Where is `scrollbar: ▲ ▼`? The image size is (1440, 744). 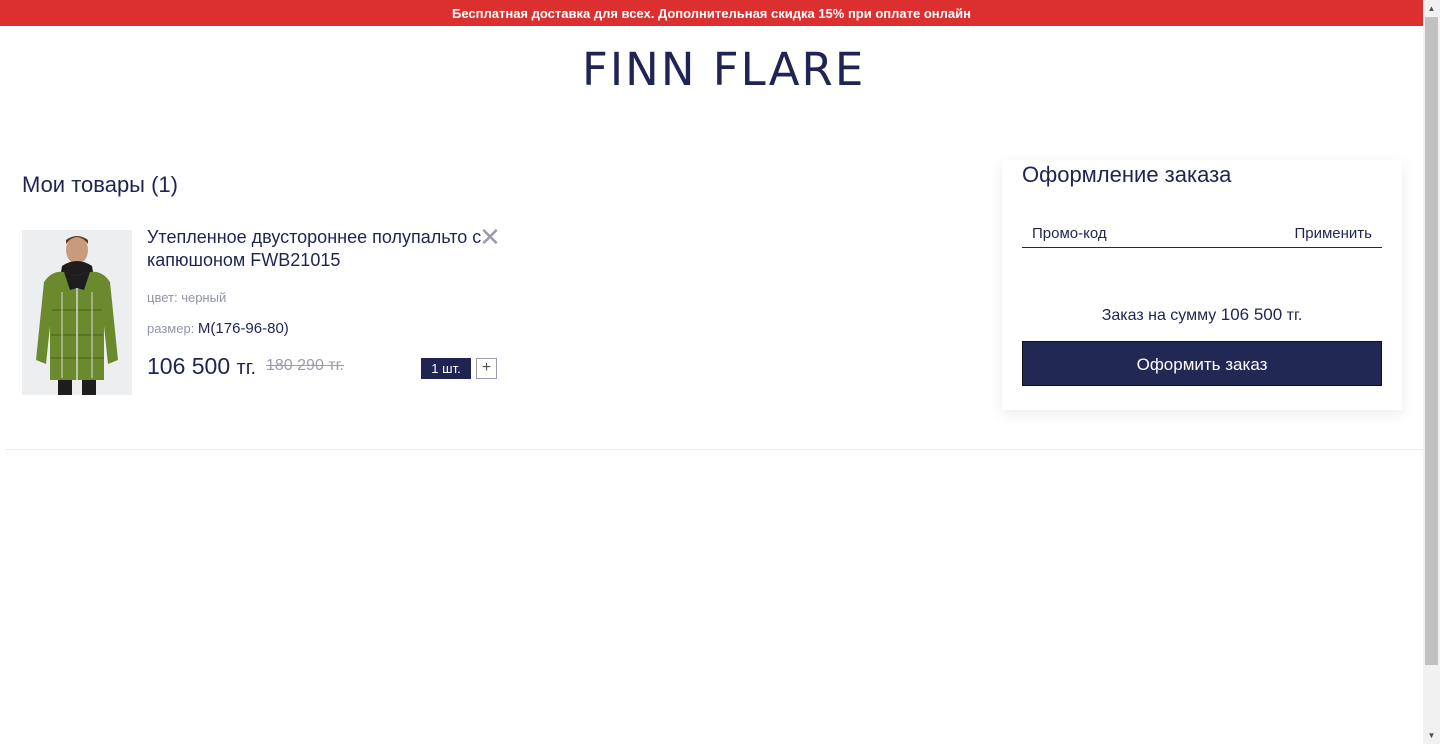 scrollbar: ▲ ▼ is located at coordinates (1431, 372).